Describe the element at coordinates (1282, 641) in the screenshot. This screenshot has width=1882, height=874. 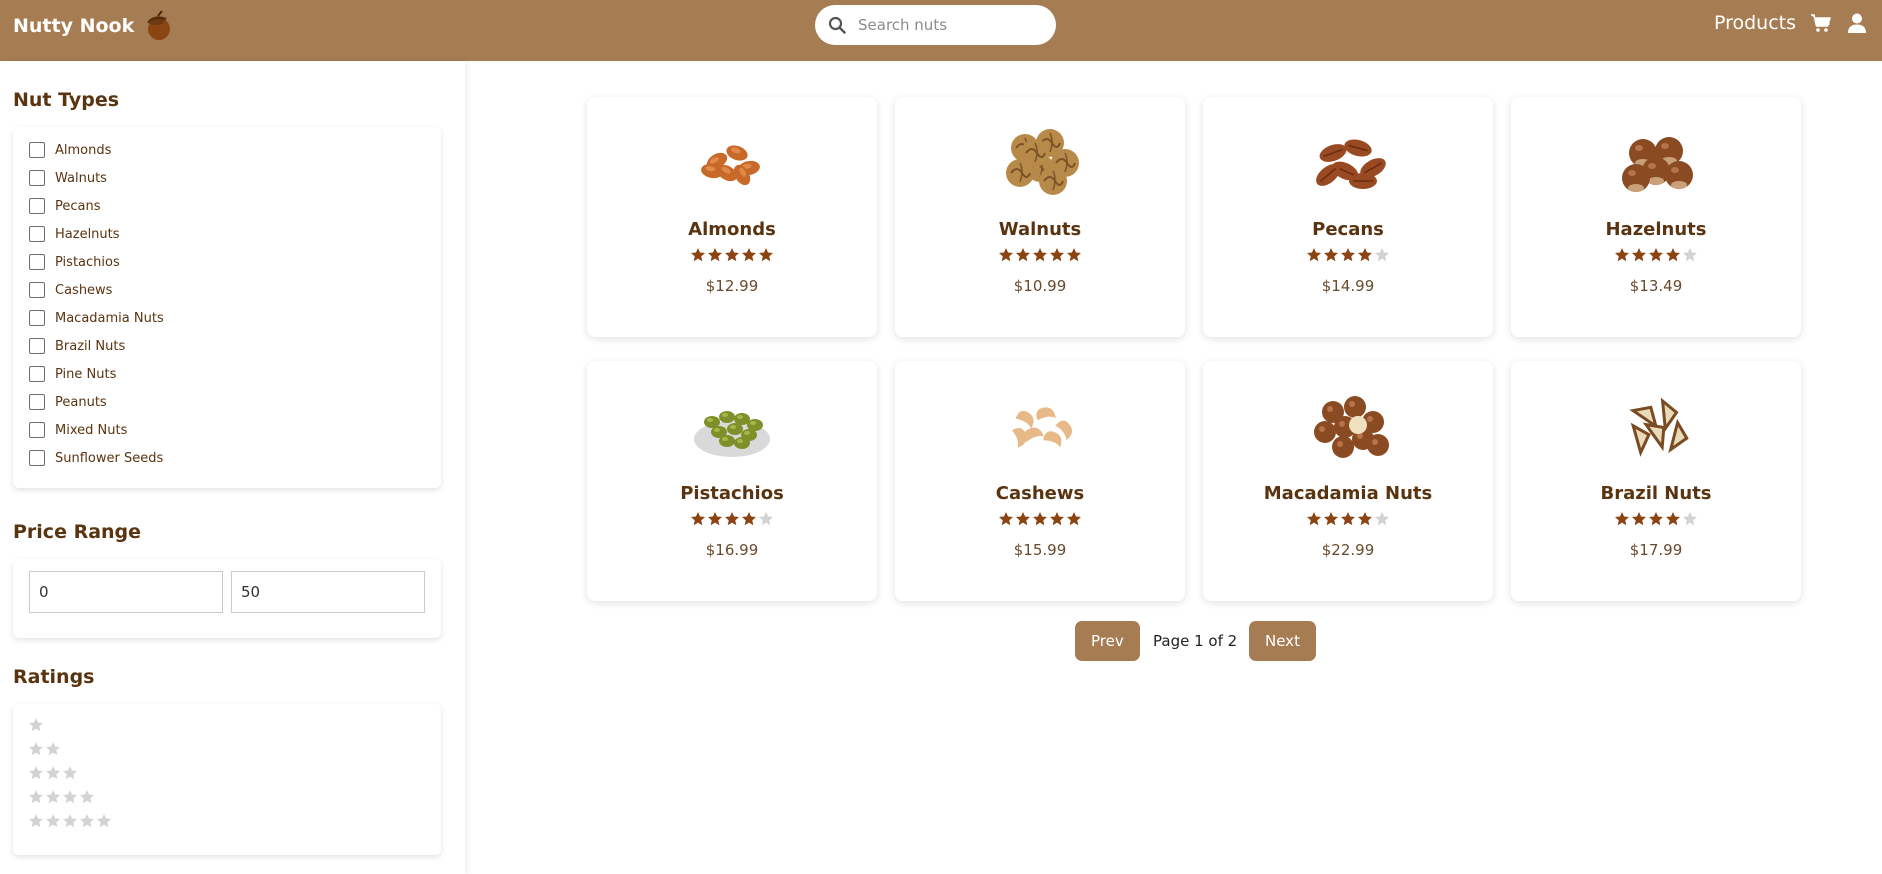
I see `next-page-button: Next` at that location.